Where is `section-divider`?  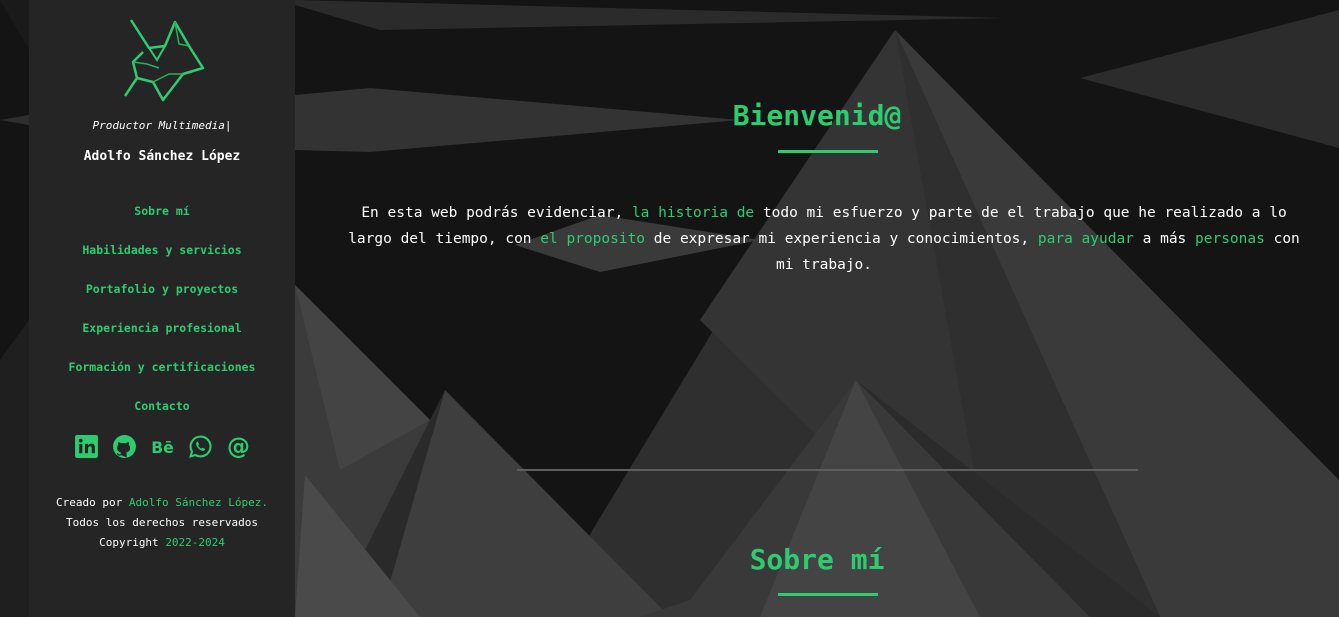
section-divider is located at coordinates (827, 470).